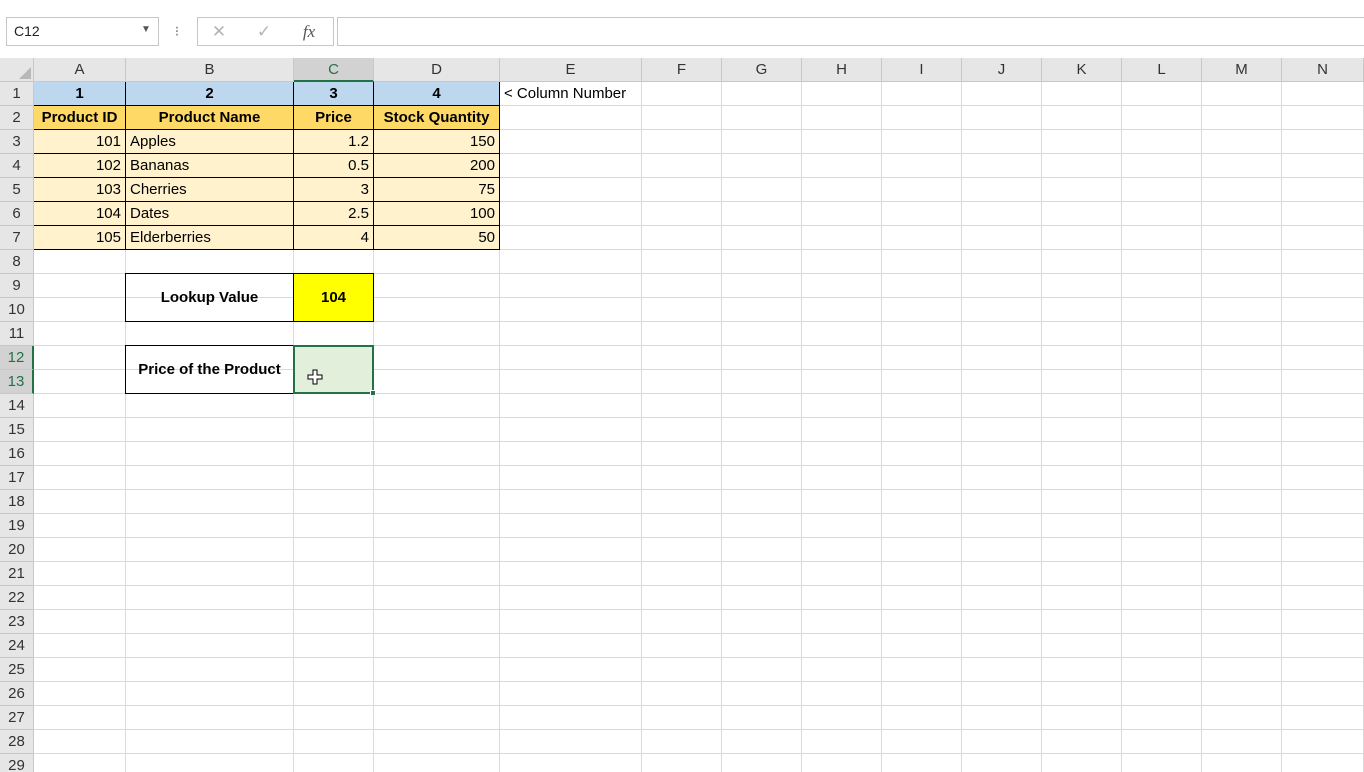  What do you see at coordinates (309, 32) in the screenshot?
I see `fx-icon: fx` at bounding box center [309, 32].